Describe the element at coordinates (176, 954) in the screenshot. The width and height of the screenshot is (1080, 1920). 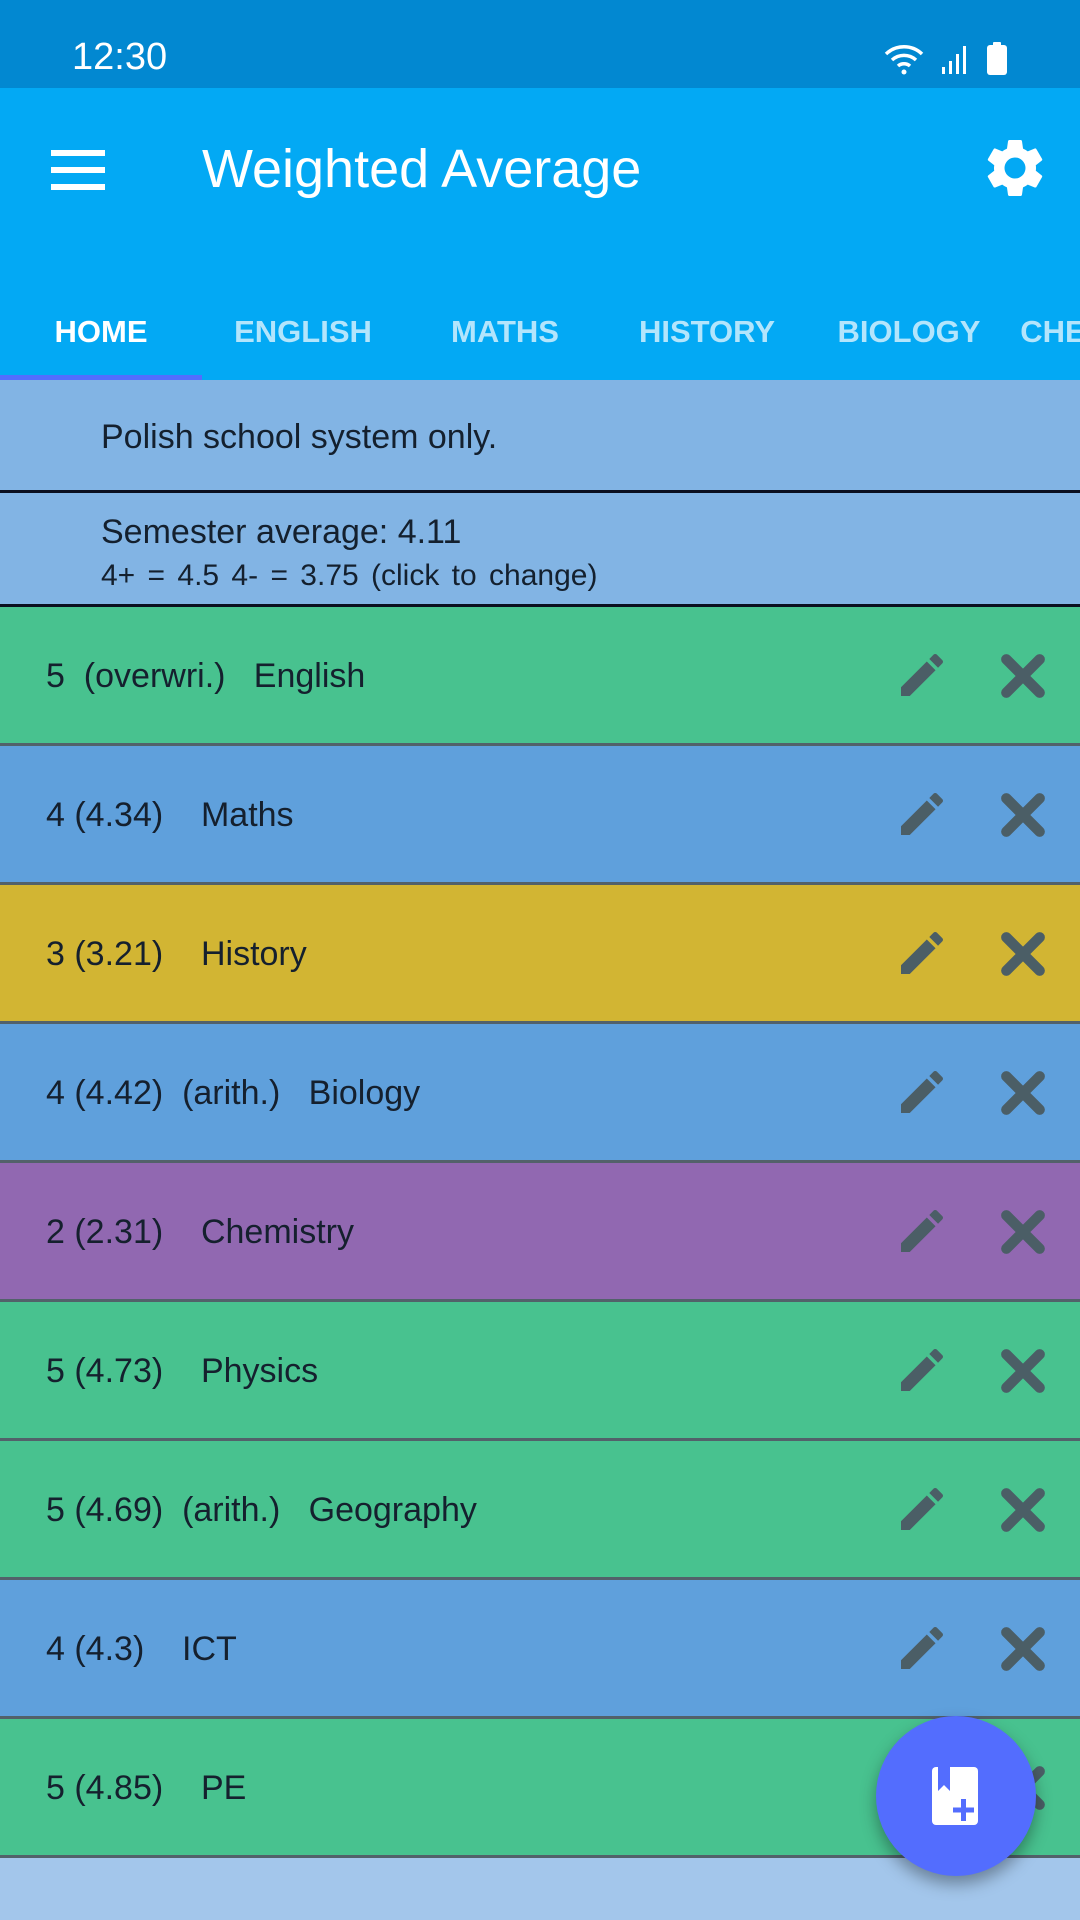
I see `subject-label: 3 (3.21) History` at that location.